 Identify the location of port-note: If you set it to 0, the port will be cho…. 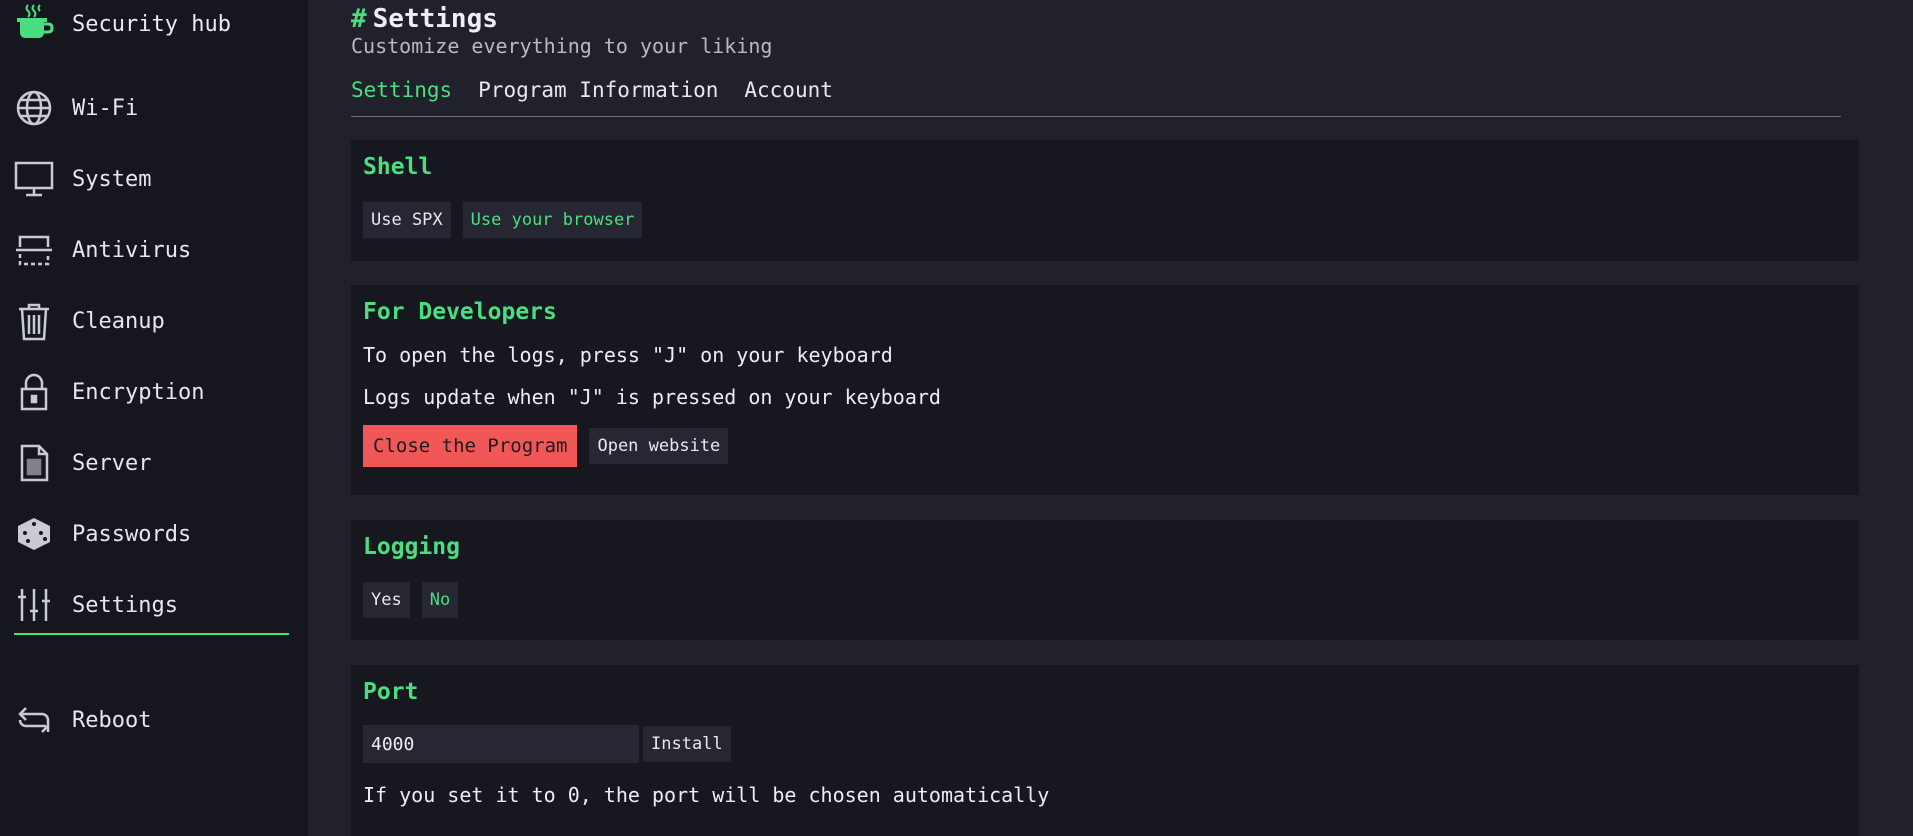
(706, 795).